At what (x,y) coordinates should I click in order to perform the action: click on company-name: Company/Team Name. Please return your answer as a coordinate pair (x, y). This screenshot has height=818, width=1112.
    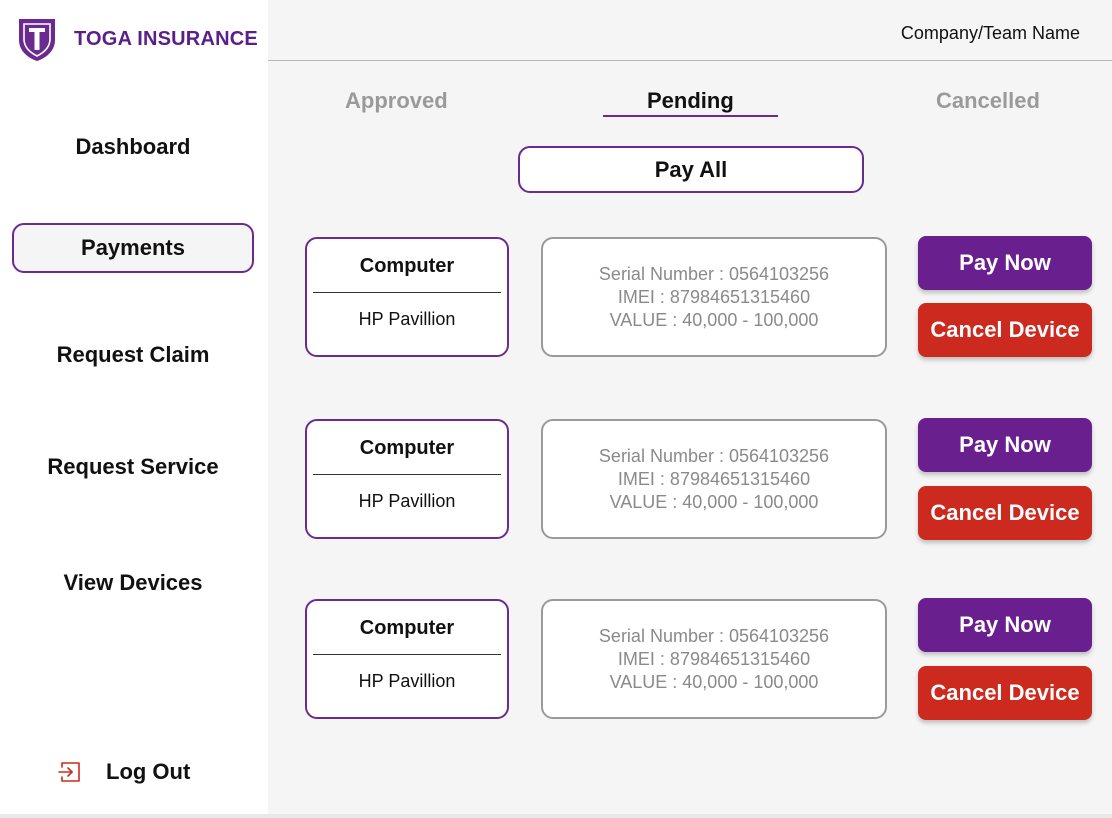
    Looking at the image, I should click on (990, 33).